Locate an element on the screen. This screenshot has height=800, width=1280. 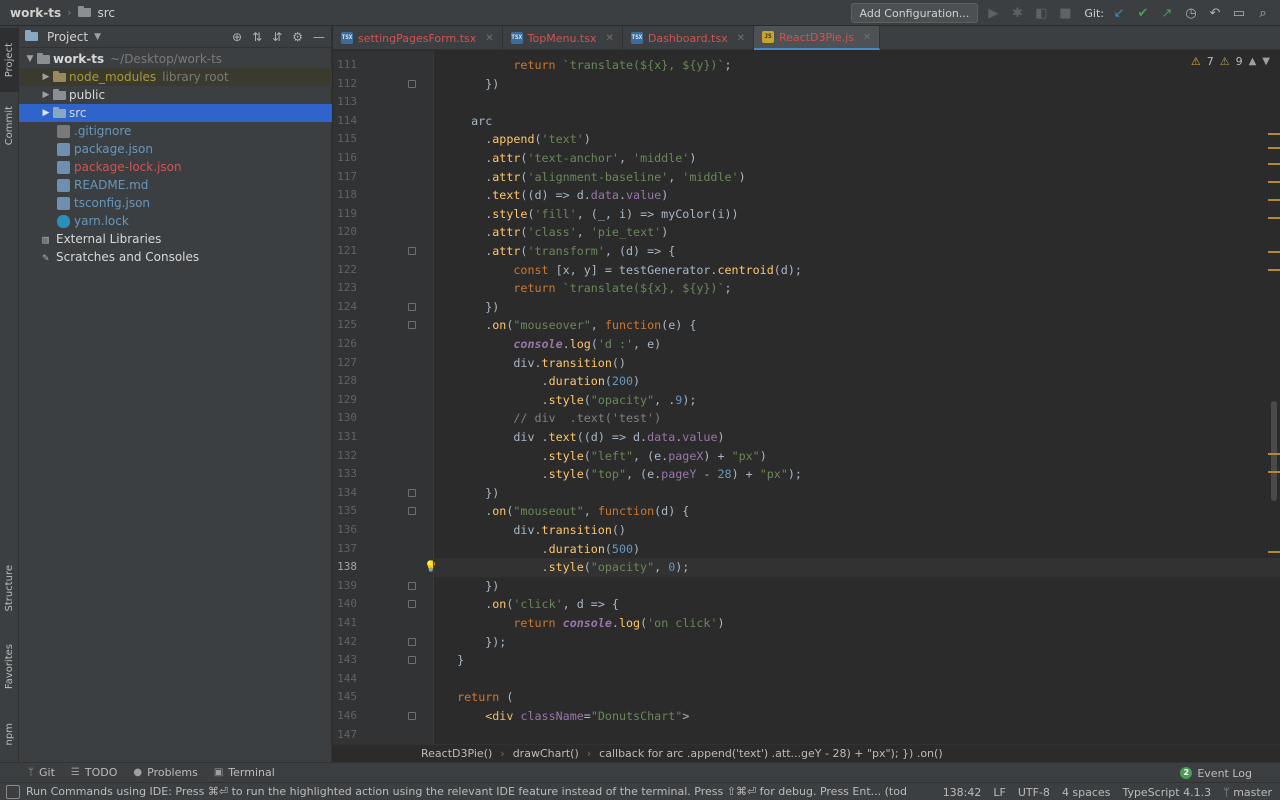
locate-icon: ⊕ is located at coordinates (237, 37).